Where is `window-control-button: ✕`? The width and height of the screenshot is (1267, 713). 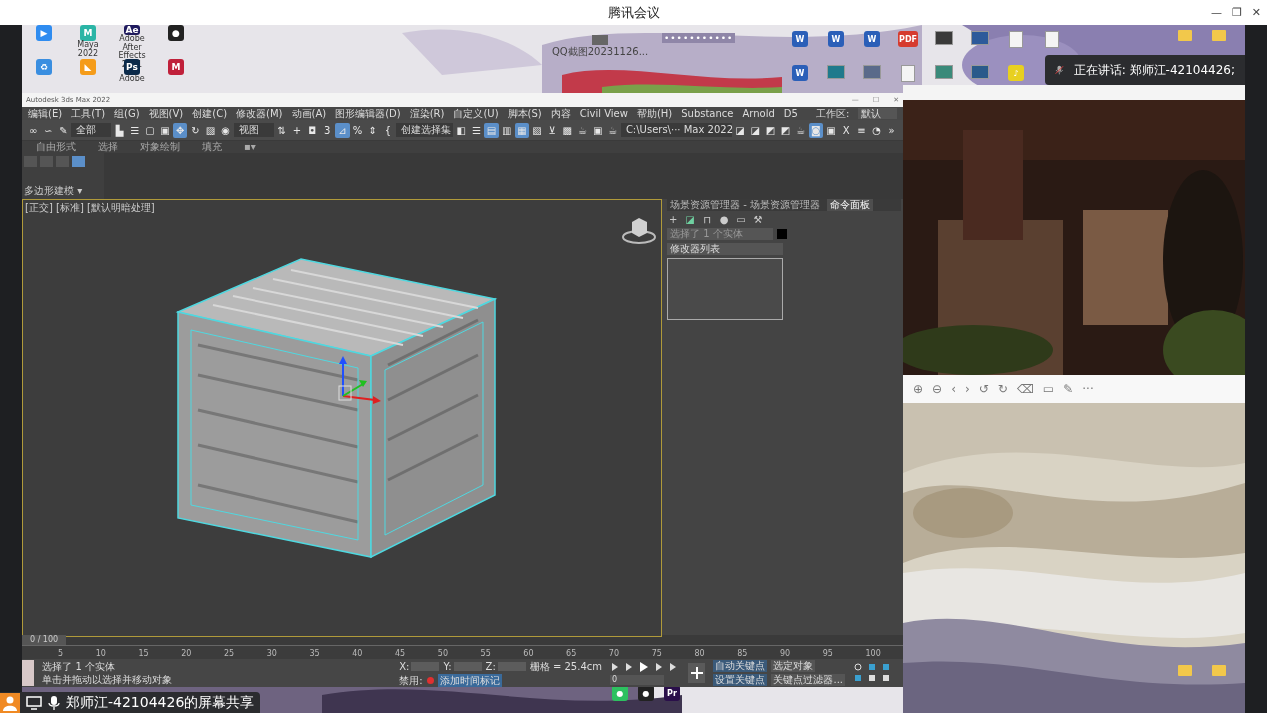
window-control-button: ✕ is located at coordinates (1256, 12).